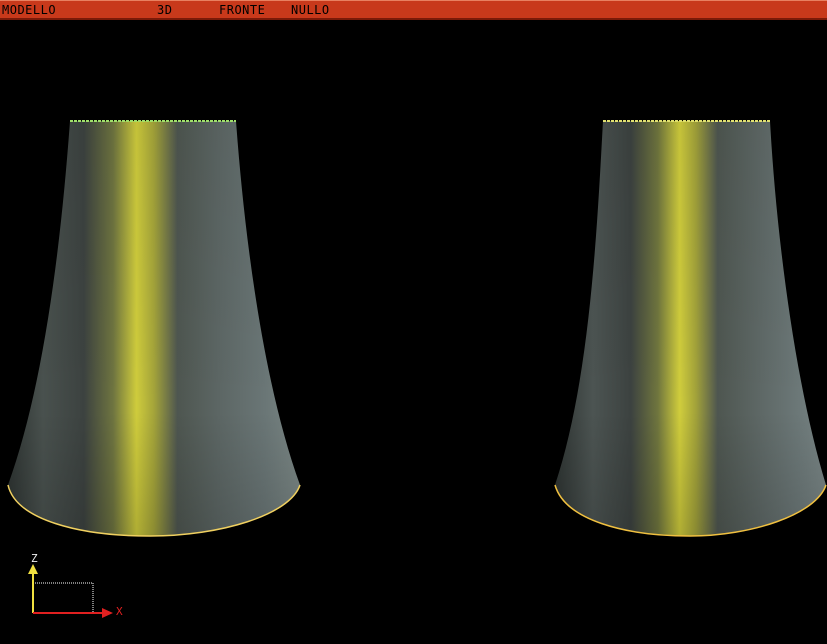 Image resolution: width=827 pixels, height=644 pixels. What do you see at coordinates (33, 569) in the screenshot?
I see `z-axis-arrow-icon` at bounding box center [33, 569].